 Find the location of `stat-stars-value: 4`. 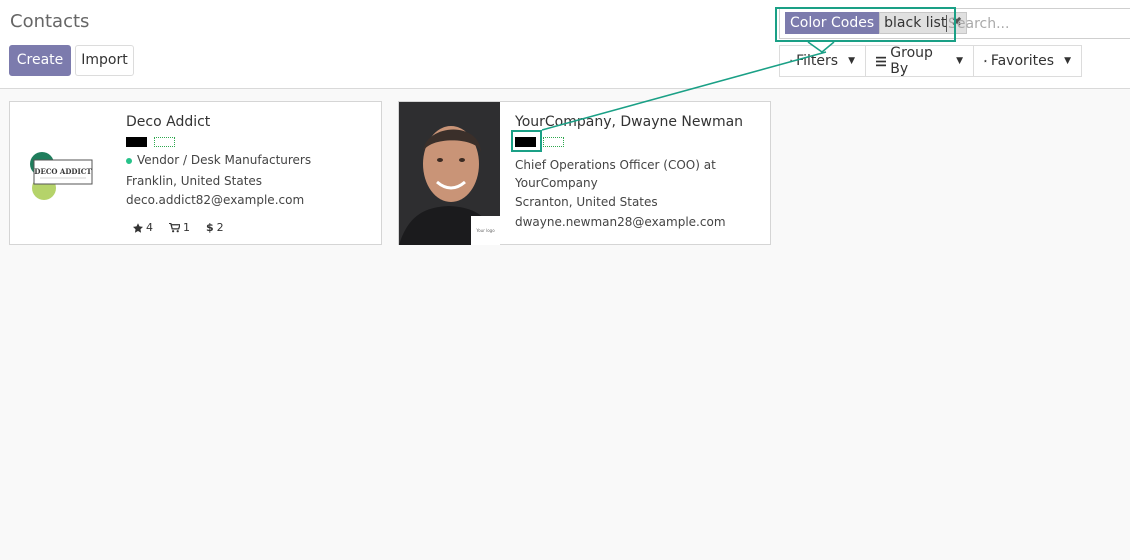

stat-stars-value: 4 is located at coordinates (149, 227).